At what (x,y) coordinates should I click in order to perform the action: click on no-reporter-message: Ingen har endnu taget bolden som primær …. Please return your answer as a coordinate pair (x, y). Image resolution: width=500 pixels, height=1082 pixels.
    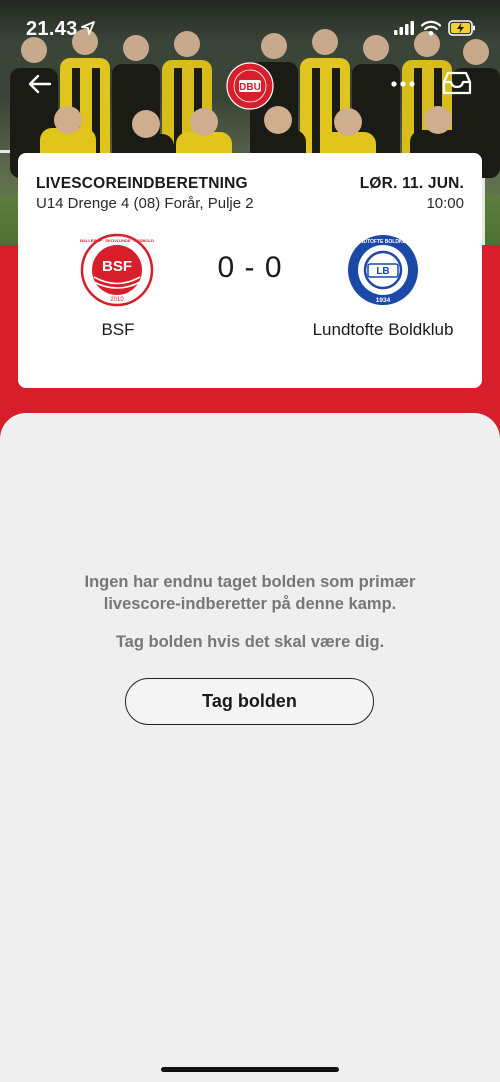
    Looking at the image, I should click on (250, 593).